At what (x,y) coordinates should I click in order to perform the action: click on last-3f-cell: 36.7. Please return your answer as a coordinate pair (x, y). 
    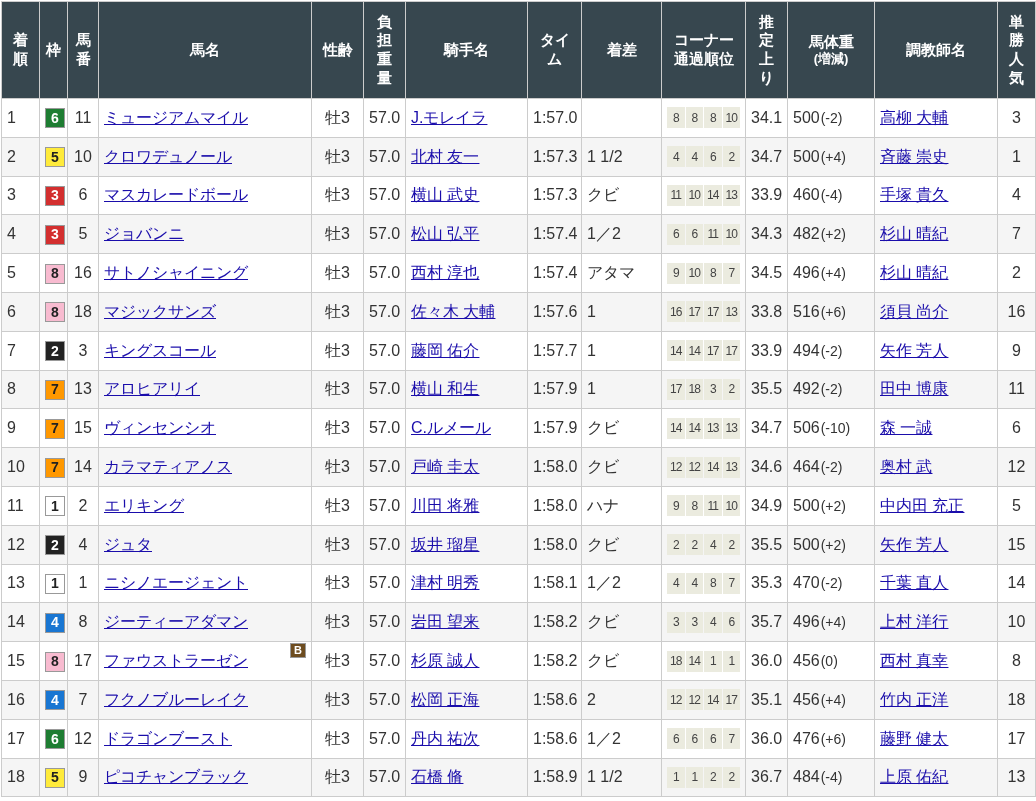
    Looking at the image, I should click on (766, 777).